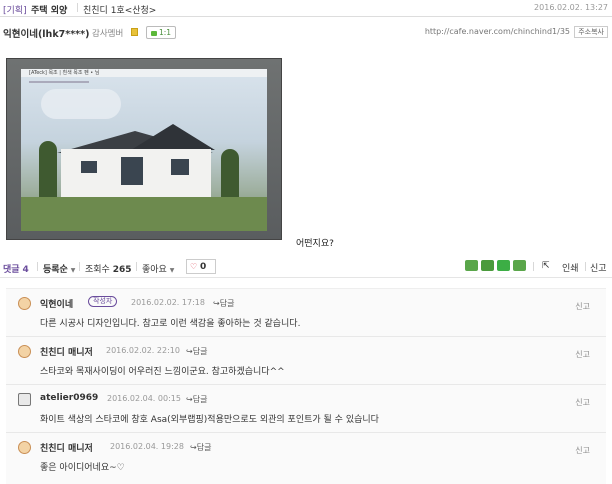 Image resolution: width=612 pixels, height=484 pixels. I want to click on comment-text: 다른 시공사 디자인입니다. 참고로 이런 색감을 좋아하는 것 같습니다., so click(170, 324).